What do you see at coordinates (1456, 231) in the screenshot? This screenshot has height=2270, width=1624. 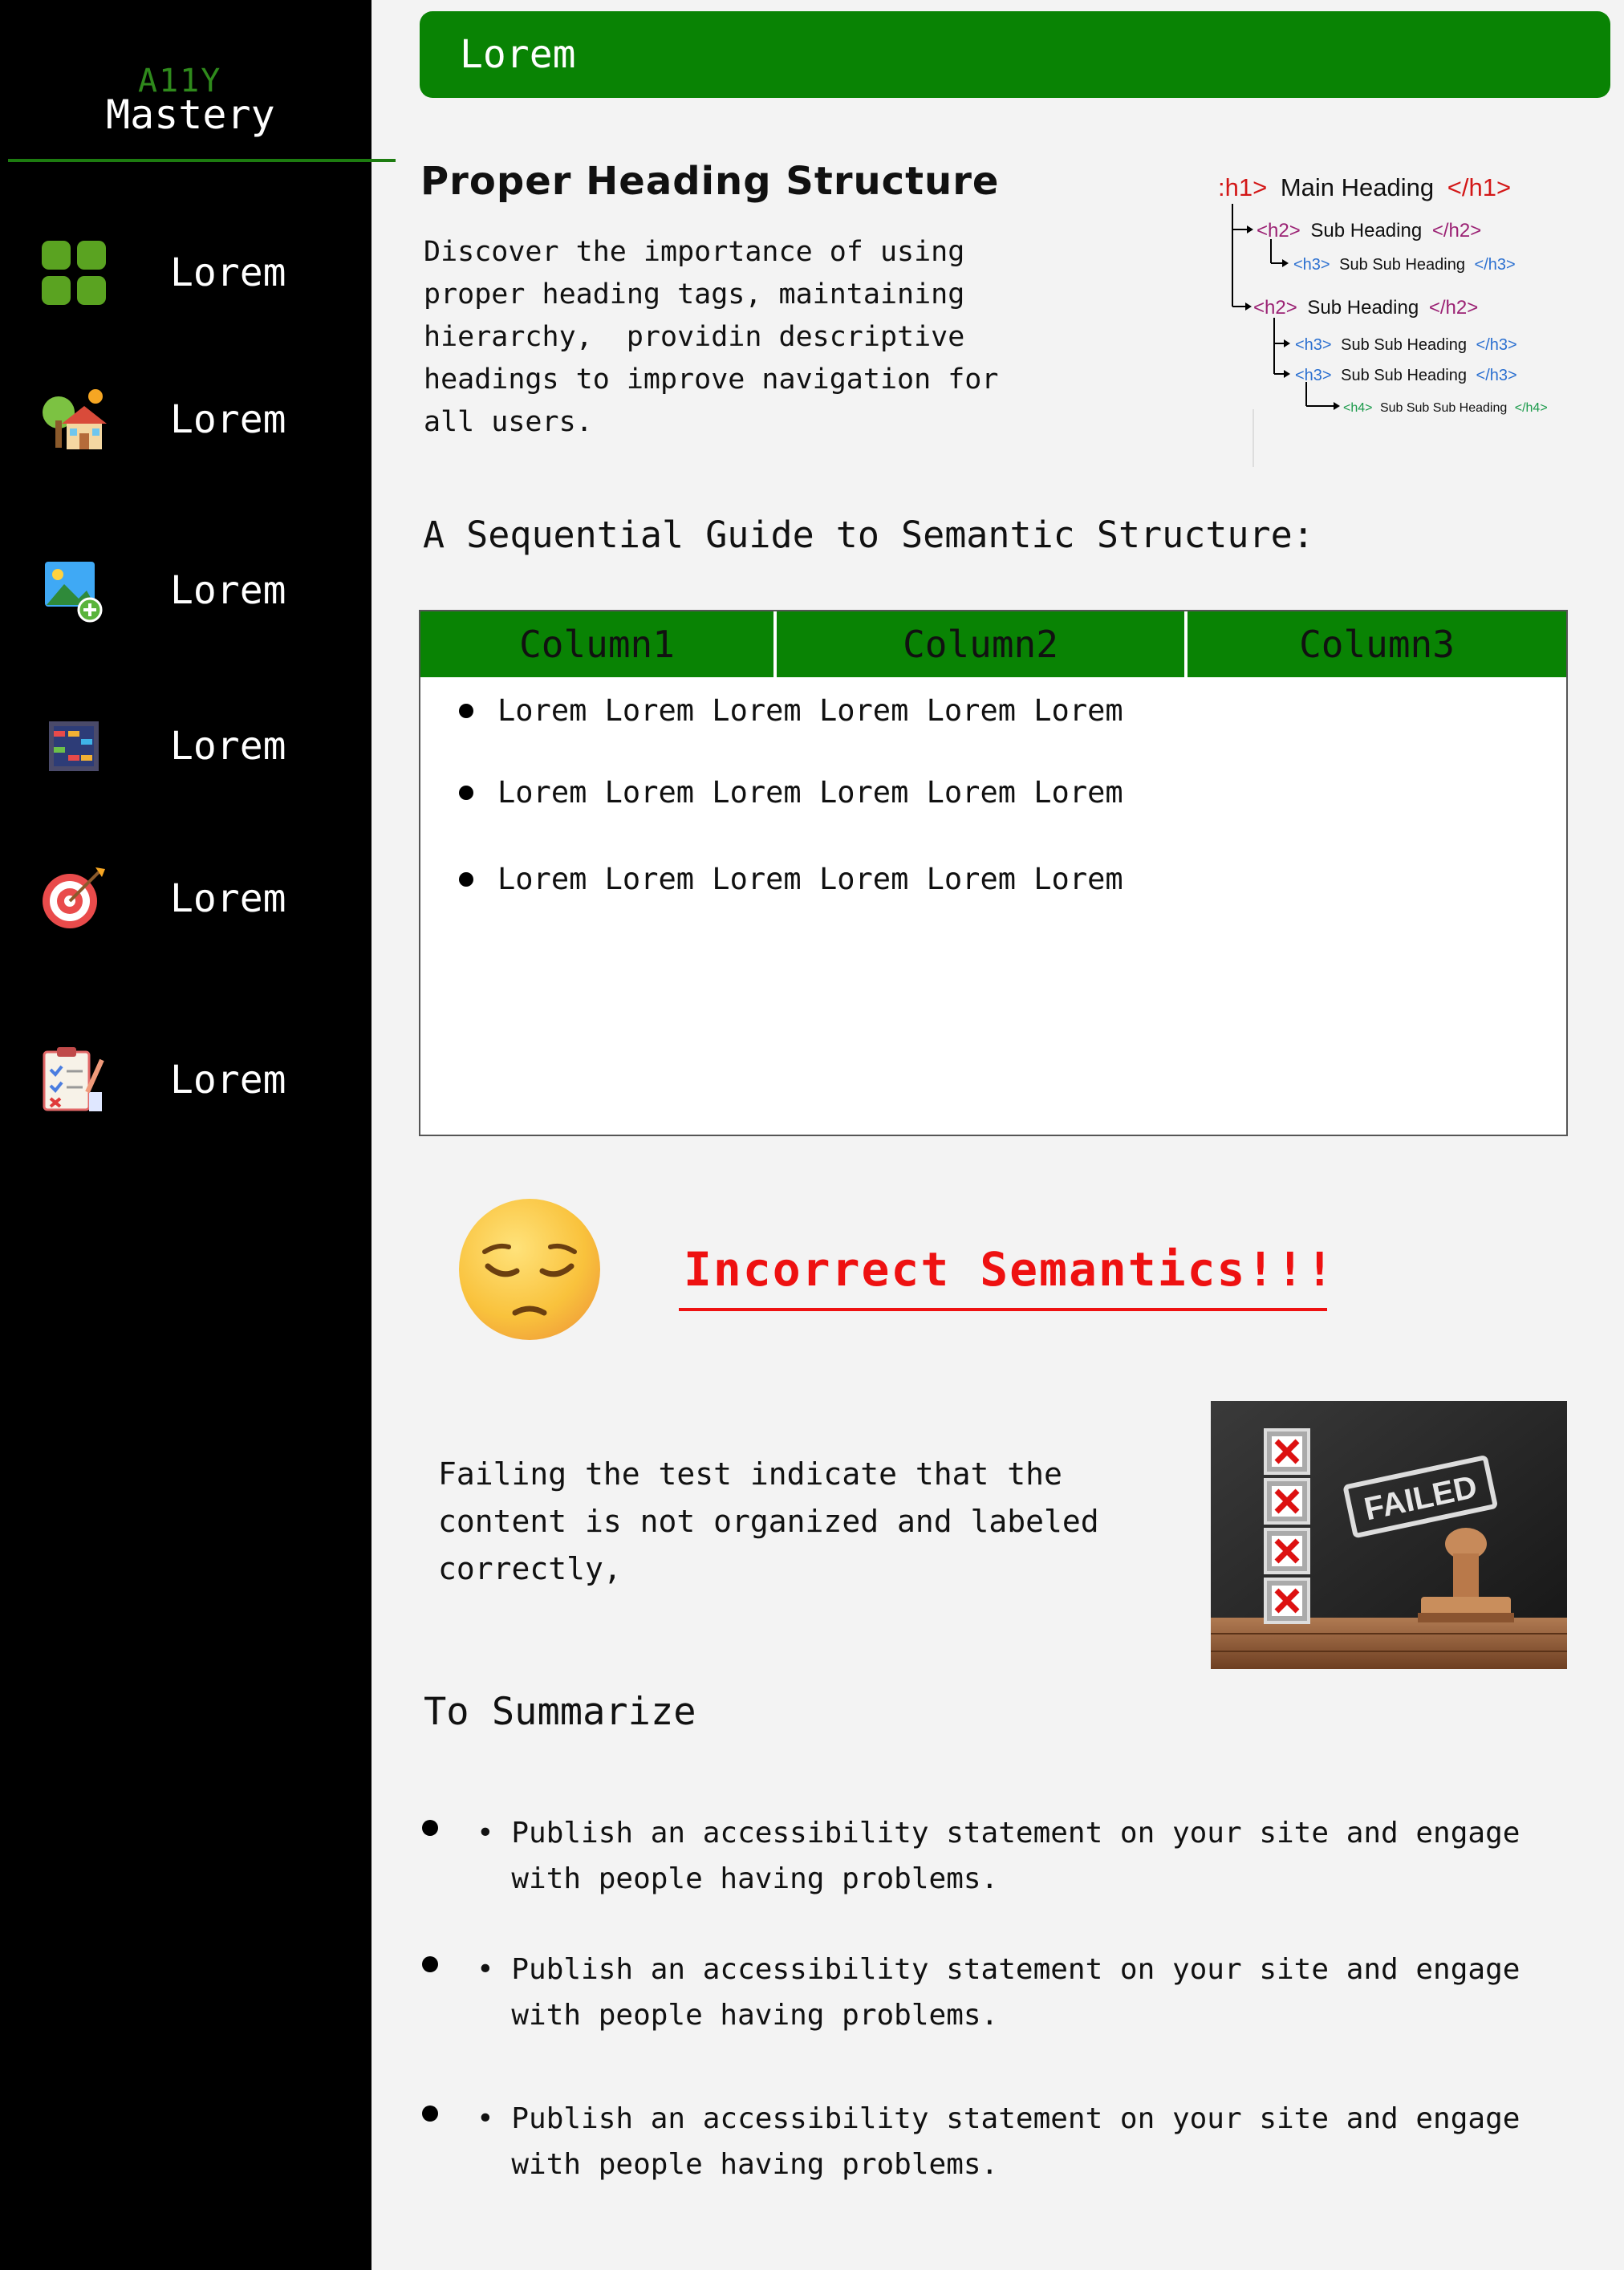 I see `h2a-close-tag: </h2>` at bounding box center [1456, 231].